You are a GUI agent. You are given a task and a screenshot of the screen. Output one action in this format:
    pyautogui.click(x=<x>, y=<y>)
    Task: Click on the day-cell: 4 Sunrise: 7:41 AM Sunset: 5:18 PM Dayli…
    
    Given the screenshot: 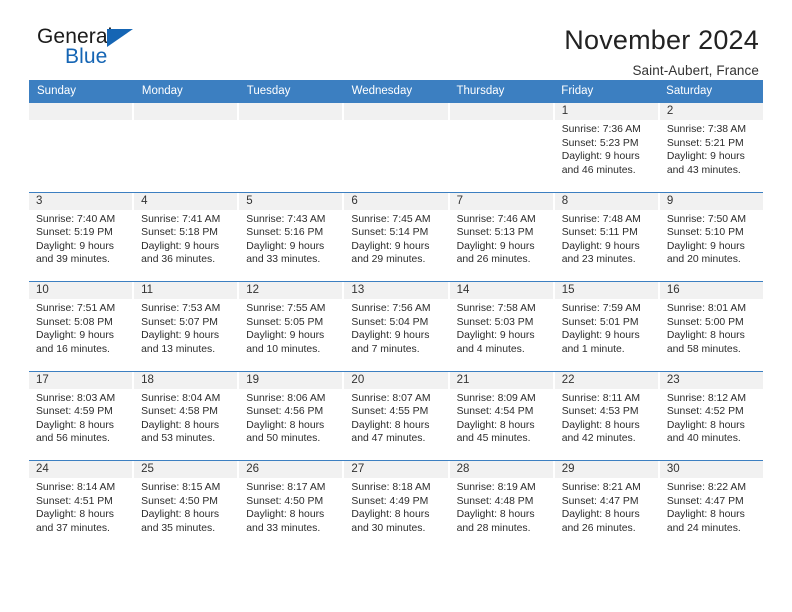 What is the action you would take?
    pyautogui.click(x=186, y=236)
    